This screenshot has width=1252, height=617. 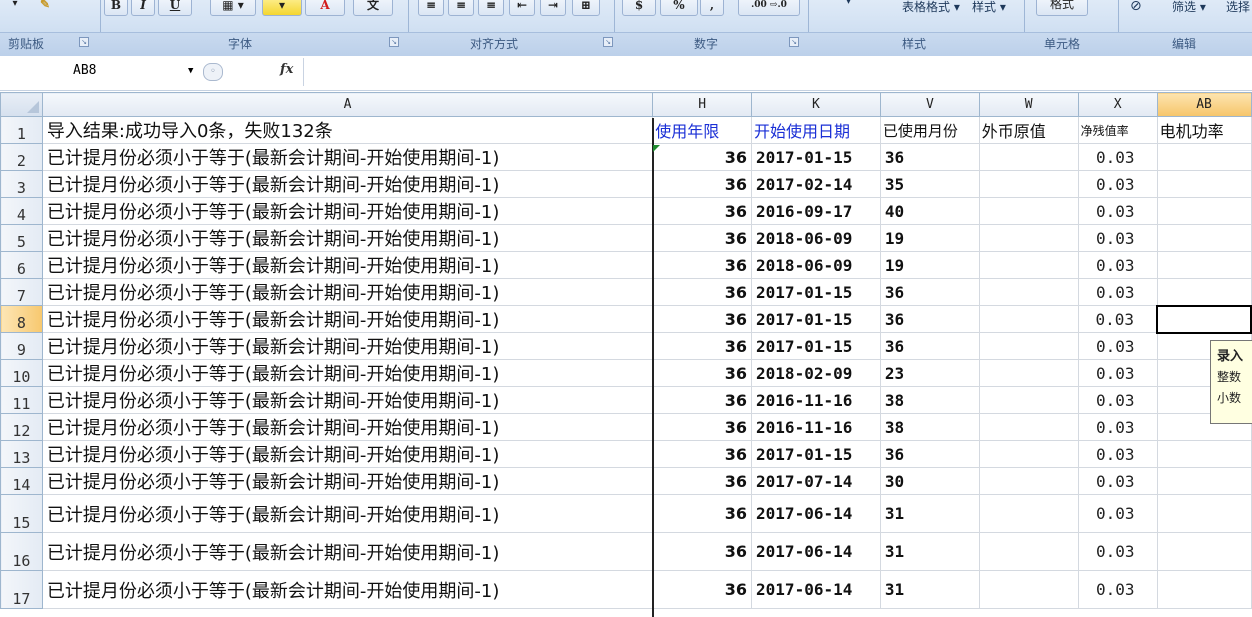 What do you see at coordinates (21, 211) in the screenshot?
I see `row-header: 4` at bounding box center [21, 211].